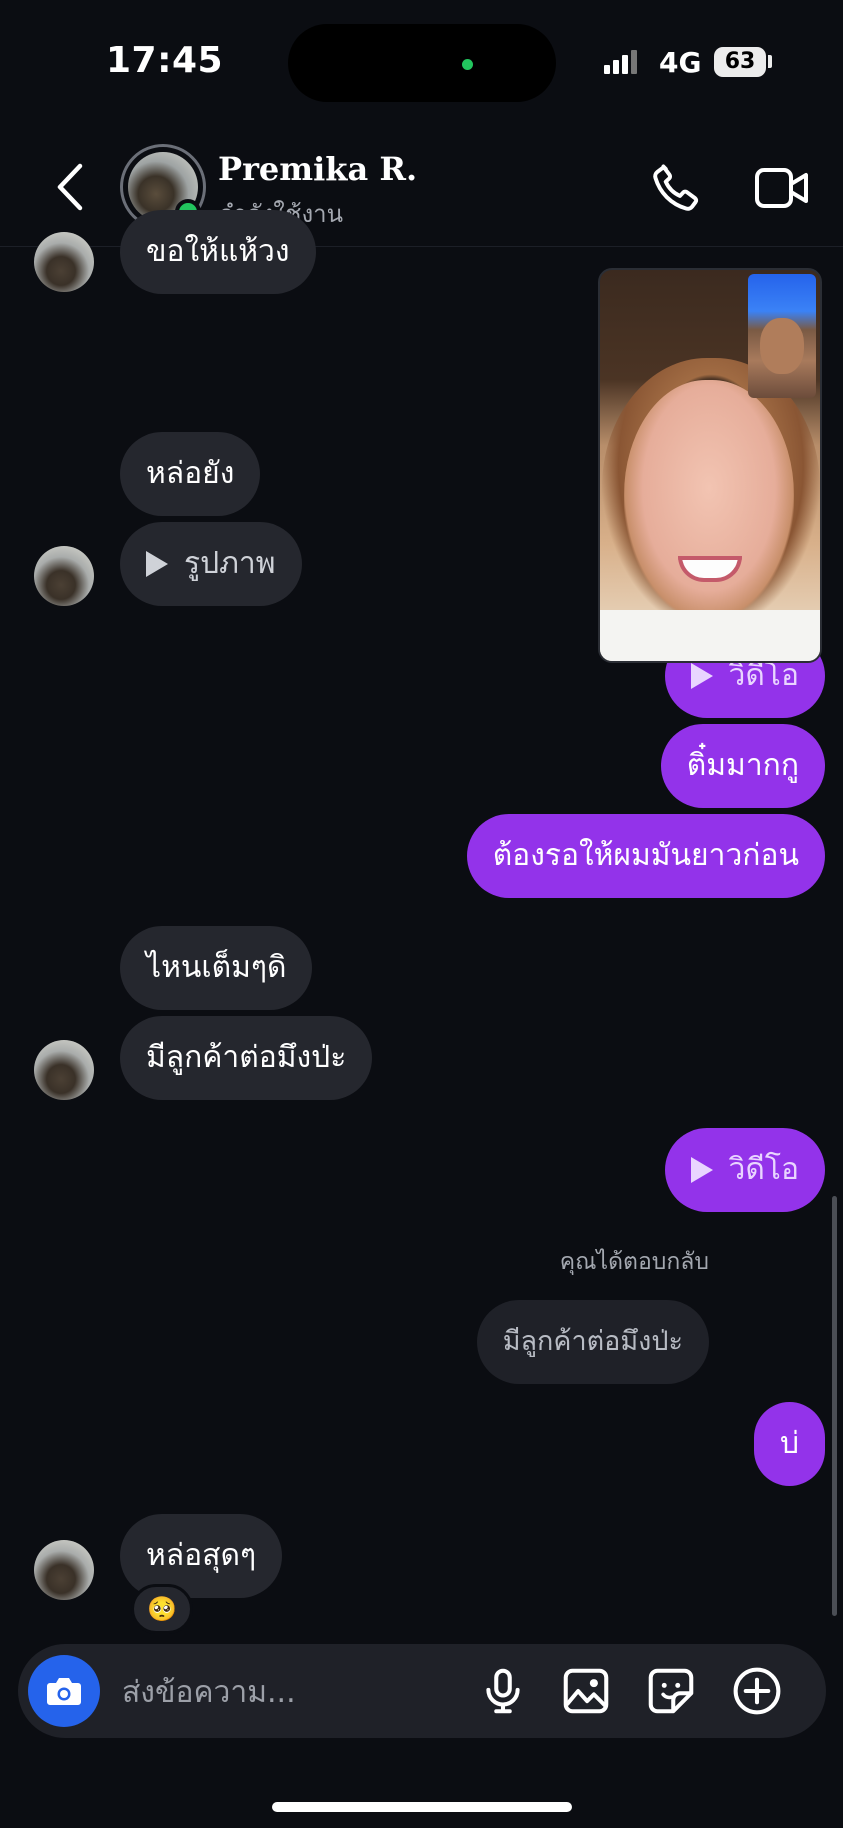 This screenshot has width=843, height=1828. Describe the element at coordinates (246, 1058) in the screenshot. I see `message-incoming: มีลูกค้าต่อมึงป่ะ` at that location.